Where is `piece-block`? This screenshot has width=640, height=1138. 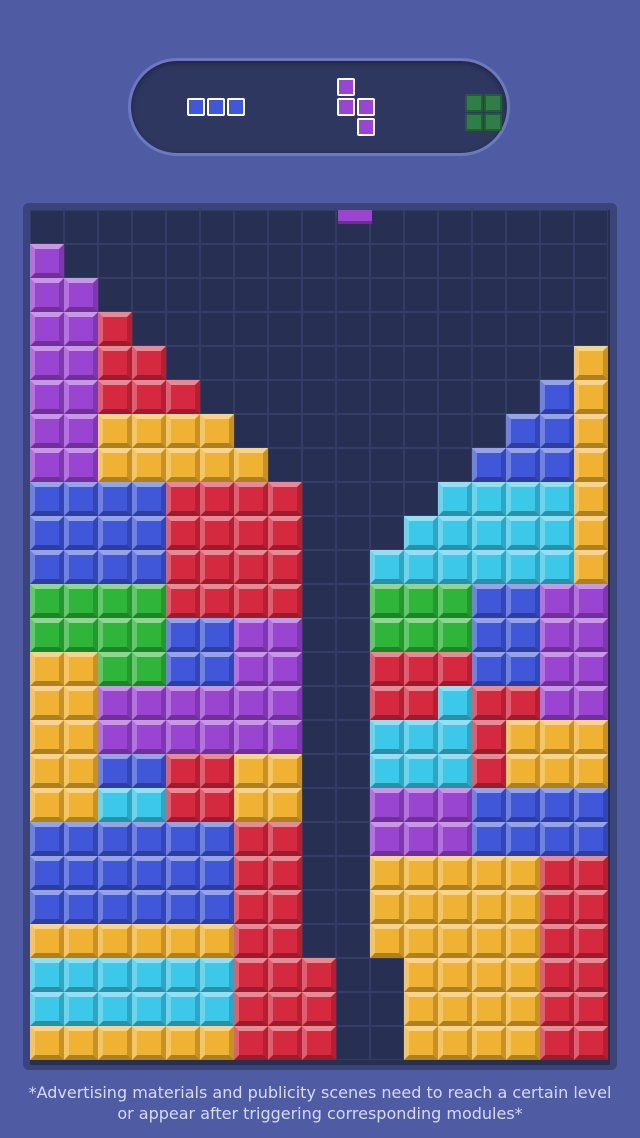
piece-block is located at coordinates (346, 87).